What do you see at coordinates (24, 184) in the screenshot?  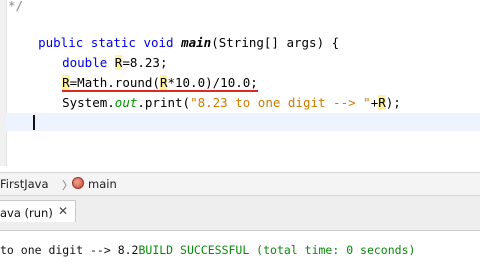 I see `nav-class-label: FirstJava` at bounding box center [24, 184].